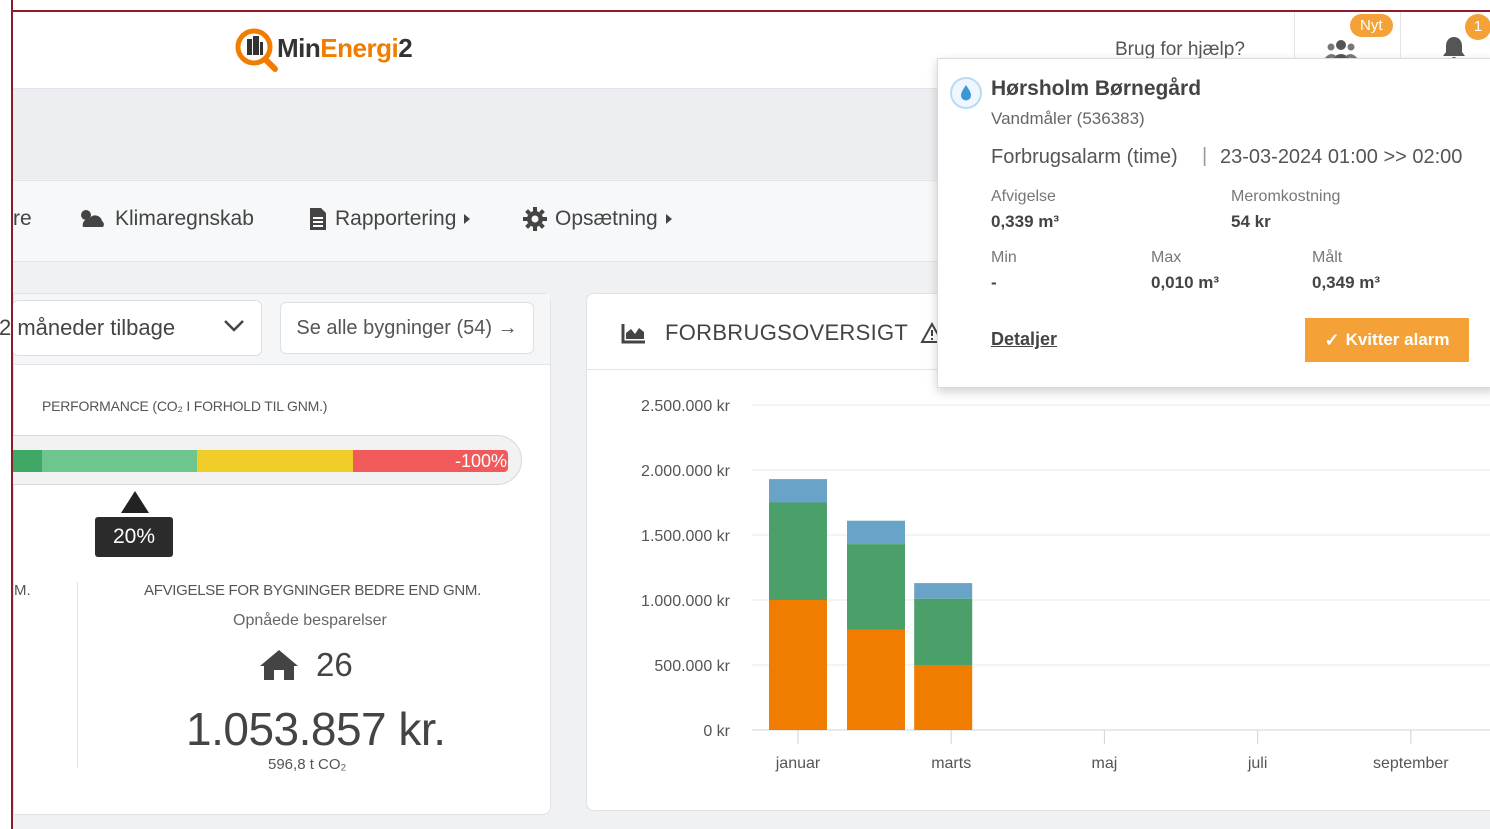 This screenshot has width=1490, height=829. I want to click on logo-text-2: 2, so click(405, 47).